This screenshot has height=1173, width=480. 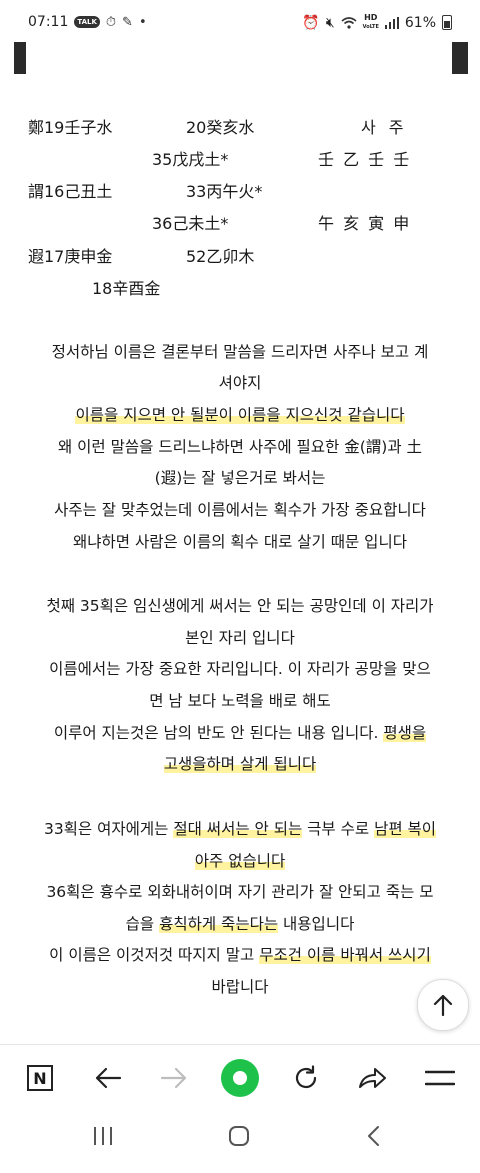 I want to click on highlighted-text: 절대 써서는 안 되는, so click(x=238, y=829).